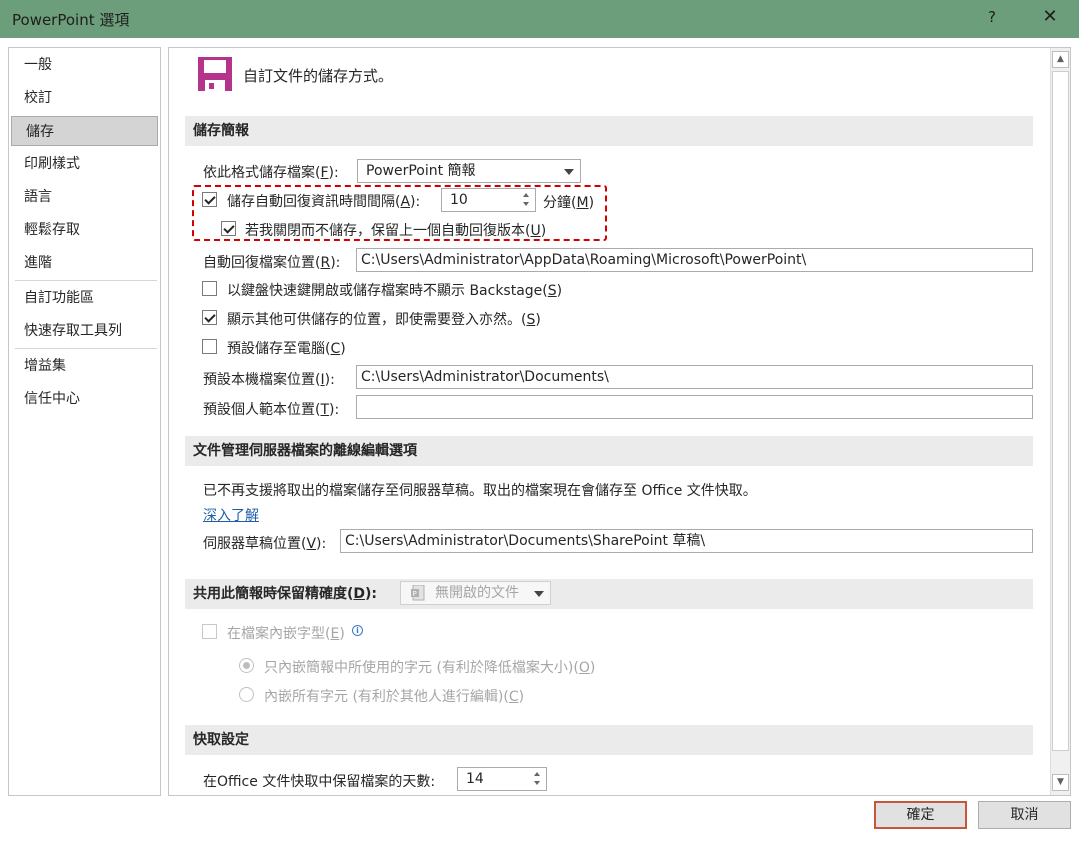 This screenshot has height=841, width=1079. I want to click on save-format-label: 依此格式儲存檔案(F):, so click(271, 173).